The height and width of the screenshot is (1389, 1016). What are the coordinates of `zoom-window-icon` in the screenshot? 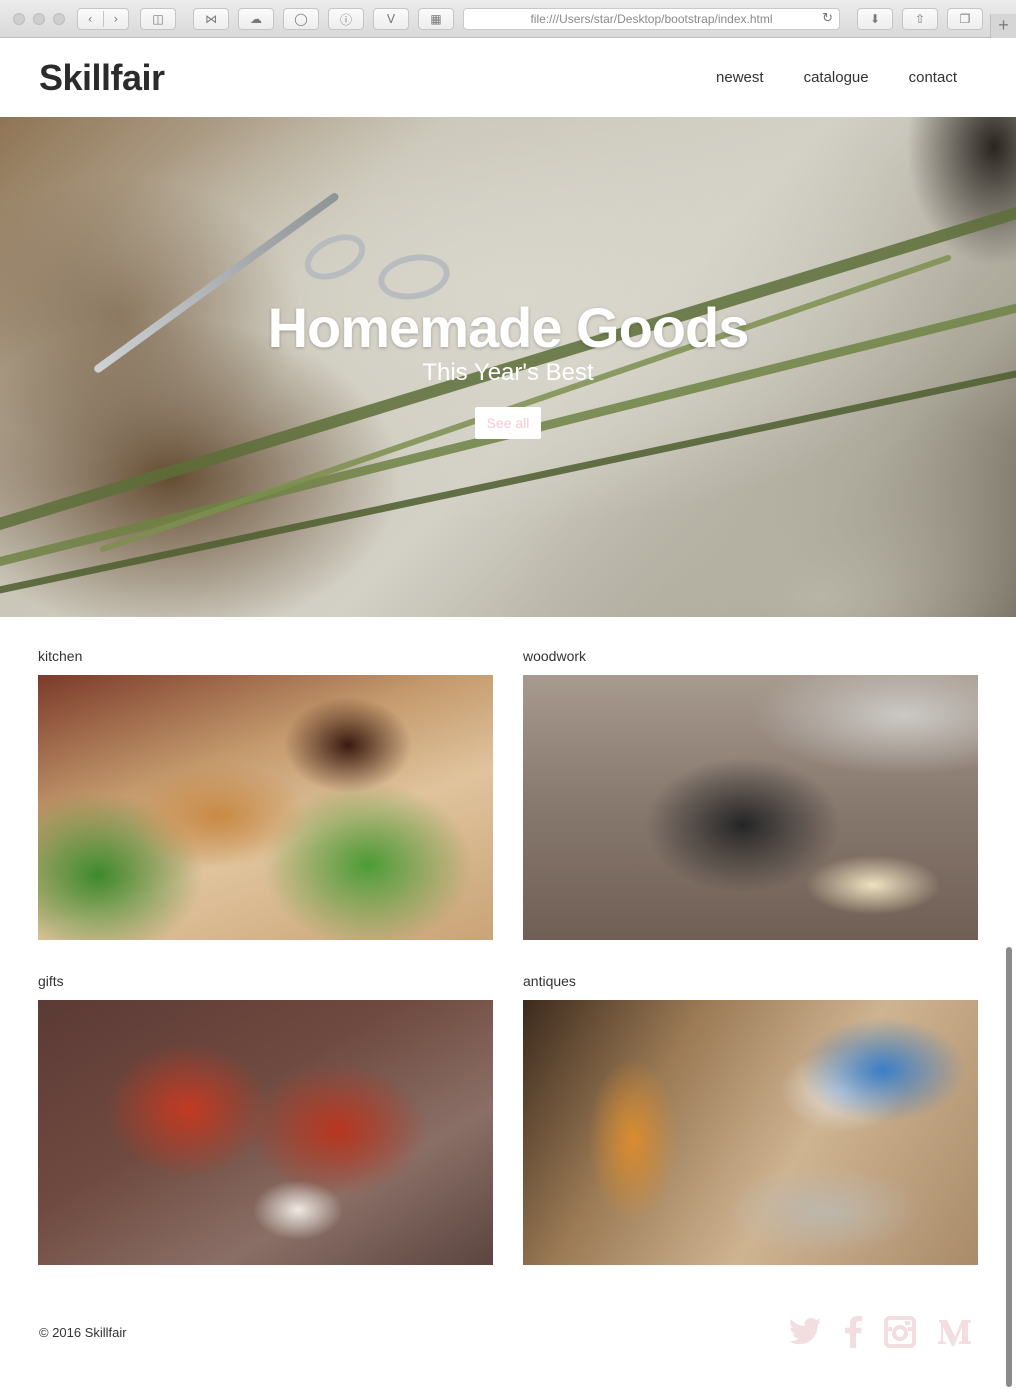 It's located at (59, 19).